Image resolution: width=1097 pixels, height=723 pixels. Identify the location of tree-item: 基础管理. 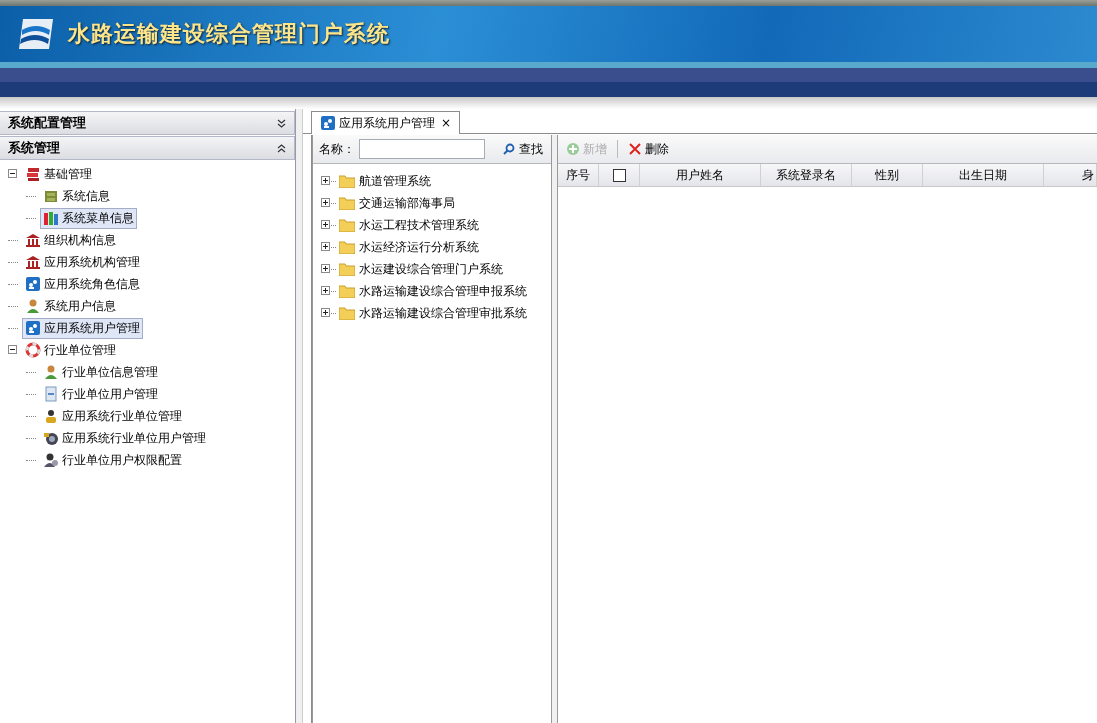
(58, 174).